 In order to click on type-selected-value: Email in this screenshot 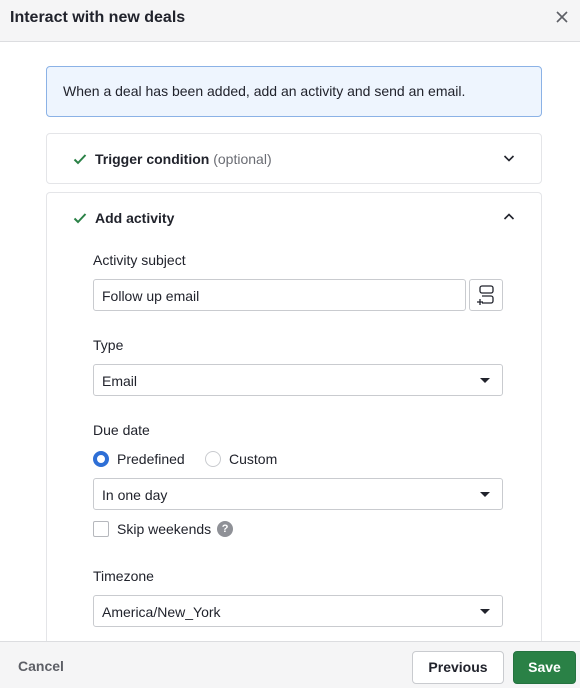, I will do `click(120, 381)`.